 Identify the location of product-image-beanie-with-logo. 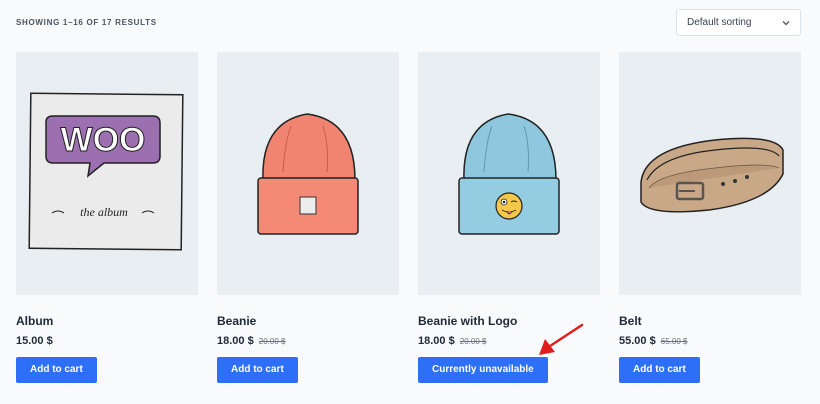
(509, 173).